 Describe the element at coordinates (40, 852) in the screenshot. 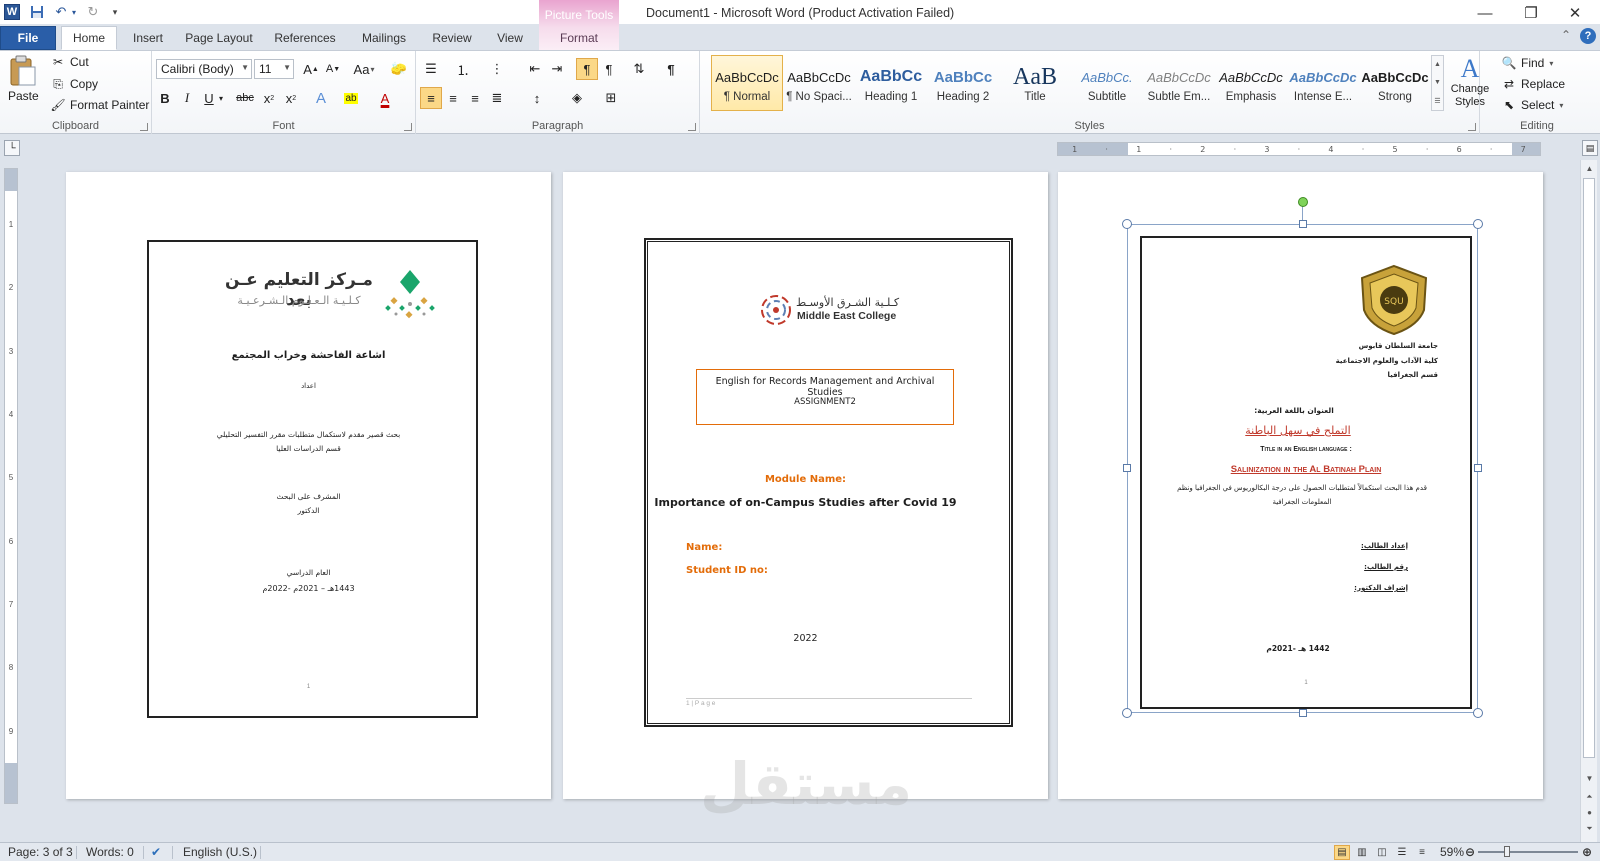

I see `page-count: Page: 3 of 3` at that location.